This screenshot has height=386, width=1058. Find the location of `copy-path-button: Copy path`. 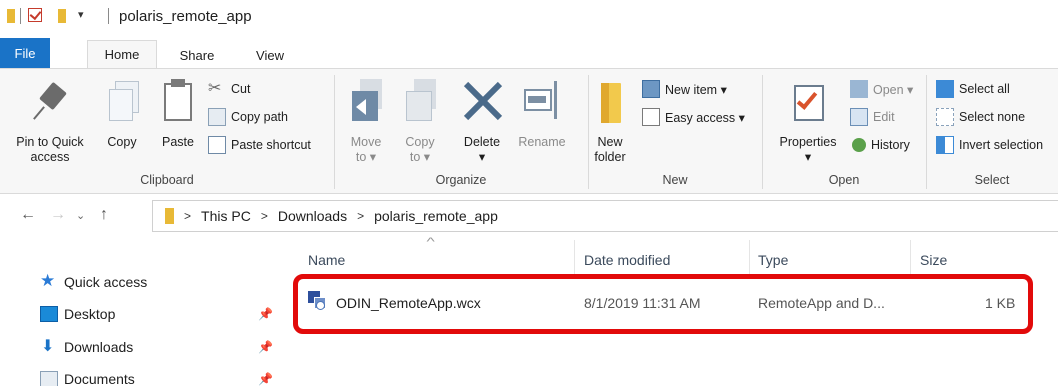

copy-path-button: Copy path is located at coordinates (248, 117).